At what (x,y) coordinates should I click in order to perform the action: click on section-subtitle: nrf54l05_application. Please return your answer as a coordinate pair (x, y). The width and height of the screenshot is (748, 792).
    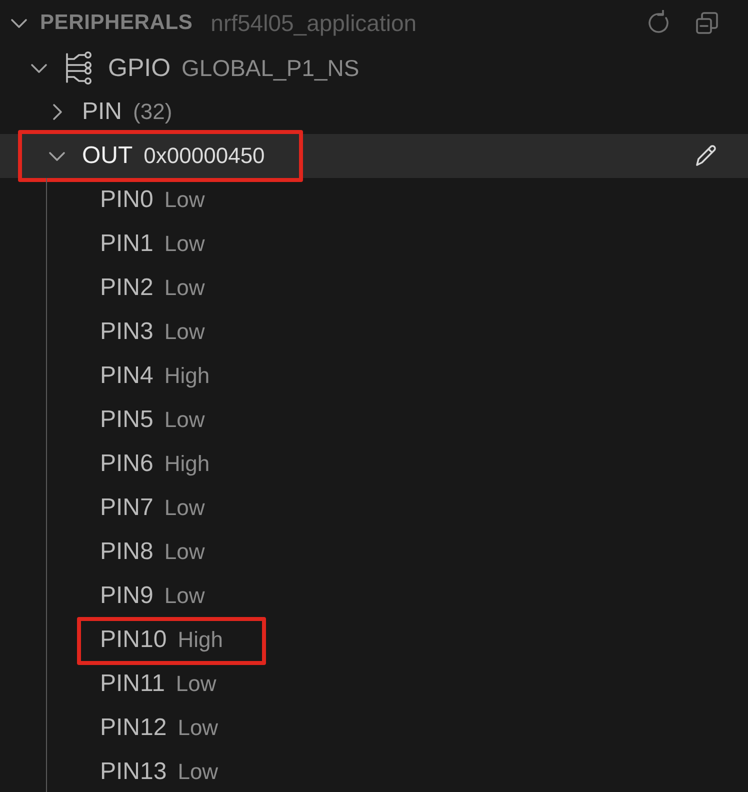
    Looking at the image, I should click on (313, 23).